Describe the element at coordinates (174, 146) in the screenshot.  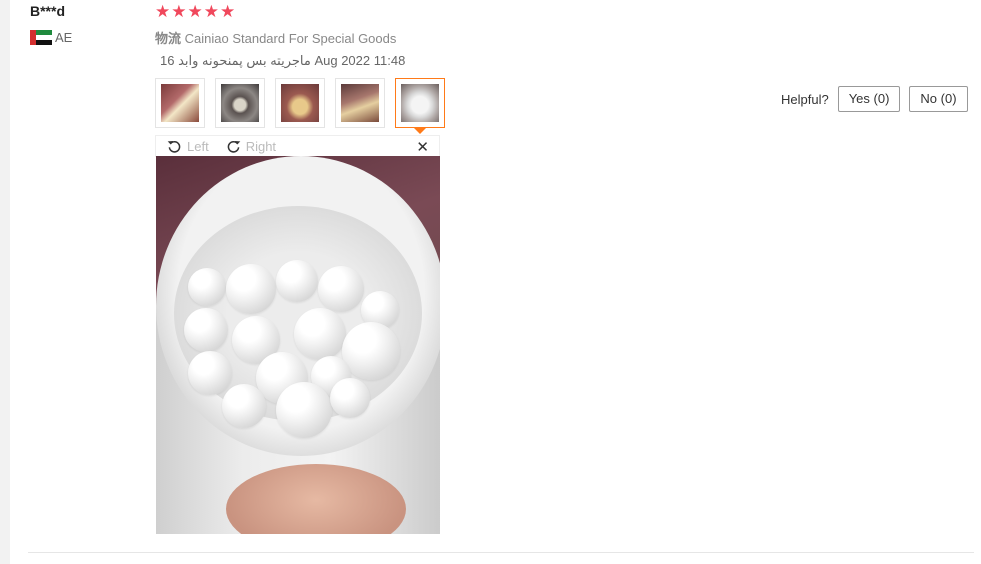
I see `rotate-left-icon` at that location.